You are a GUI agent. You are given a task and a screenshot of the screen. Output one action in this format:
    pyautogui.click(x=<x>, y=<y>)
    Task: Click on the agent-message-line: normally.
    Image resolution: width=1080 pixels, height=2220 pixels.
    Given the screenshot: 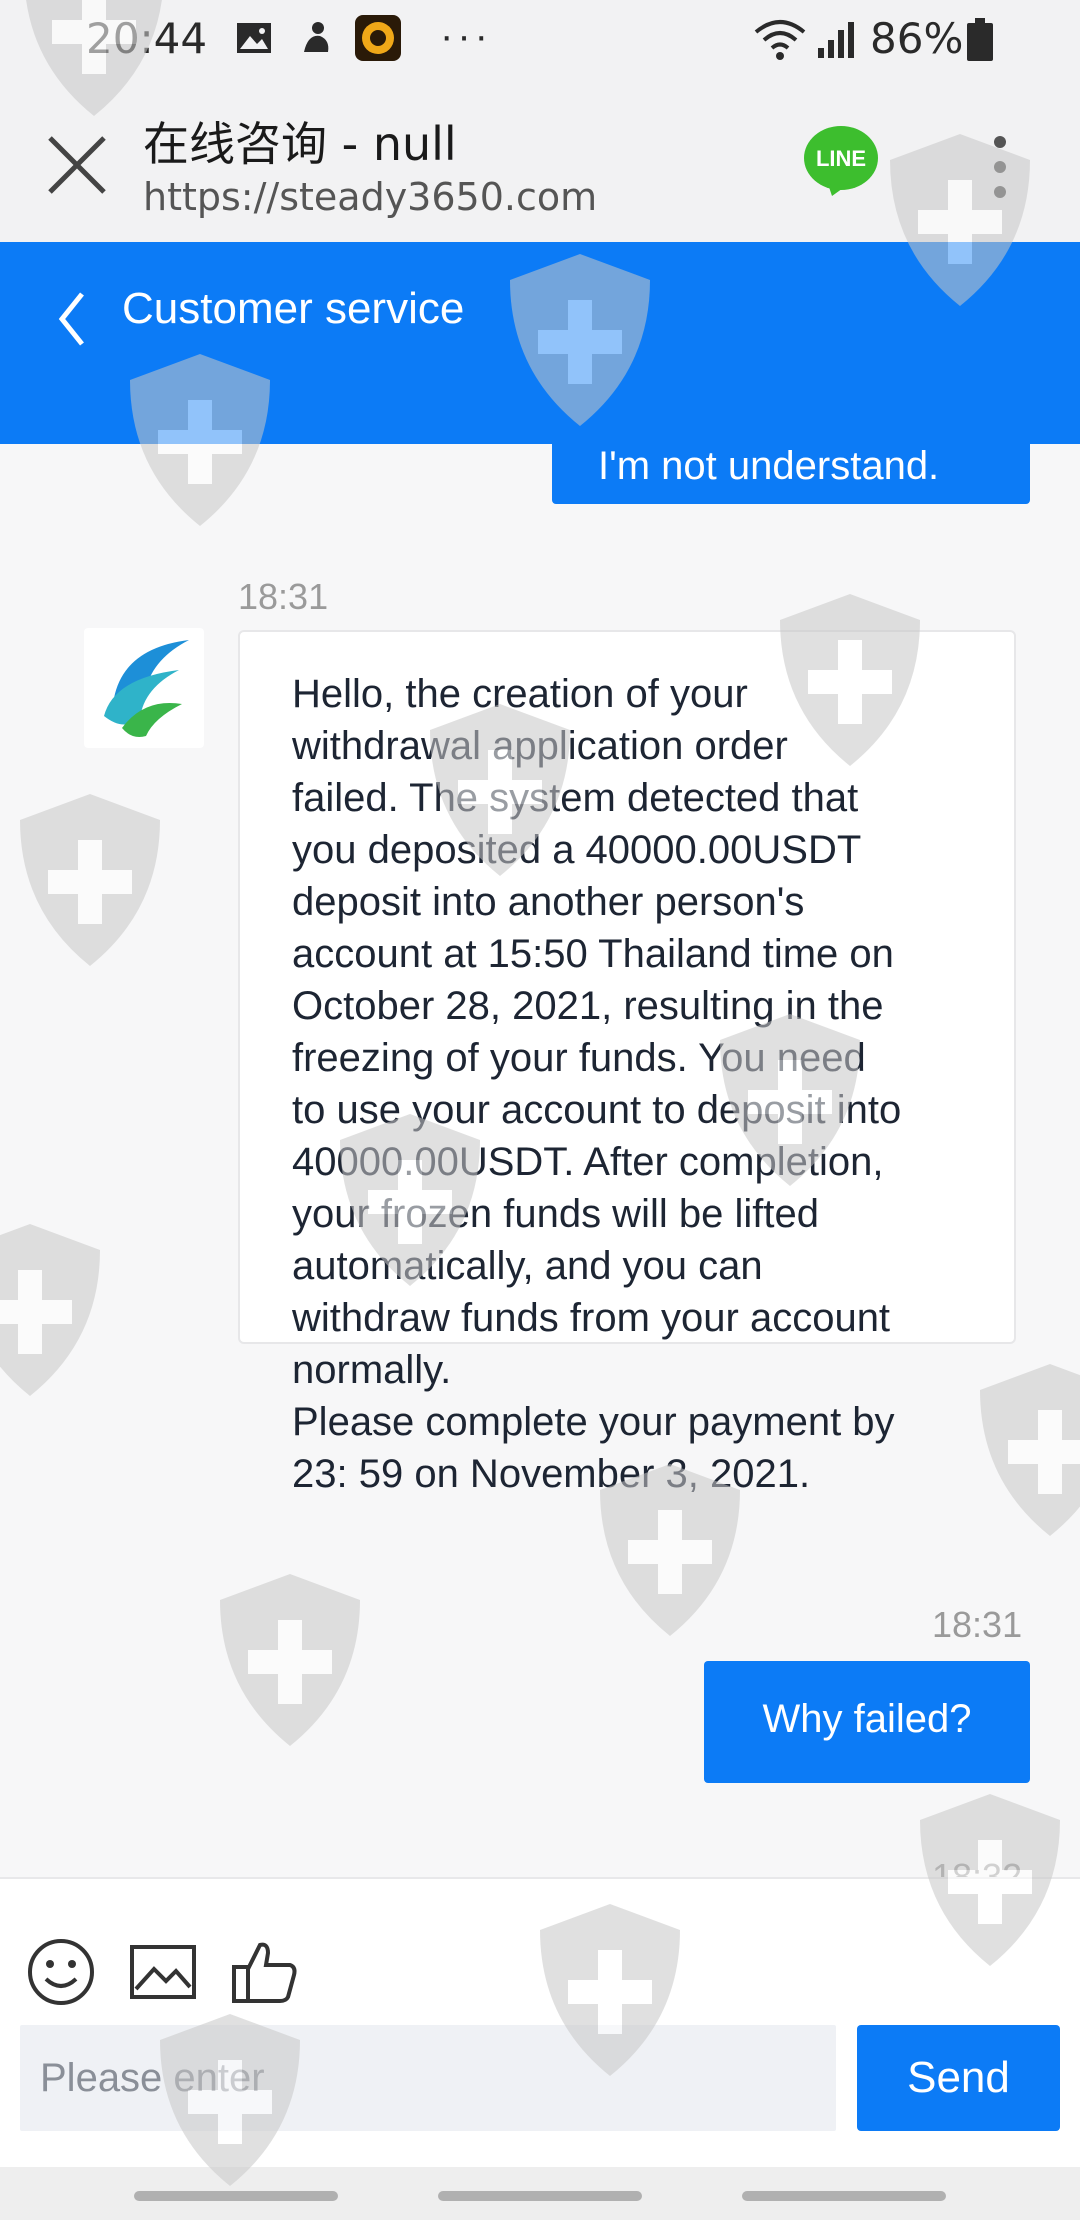 What is the action you would take?
    pyautogui.click(x=372, y=1370)
    